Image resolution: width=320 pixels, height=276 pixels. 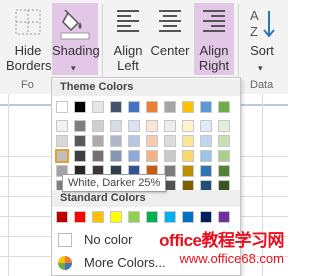 I want to click on sort-az-icon: A Z, so click(x=262, y=24).